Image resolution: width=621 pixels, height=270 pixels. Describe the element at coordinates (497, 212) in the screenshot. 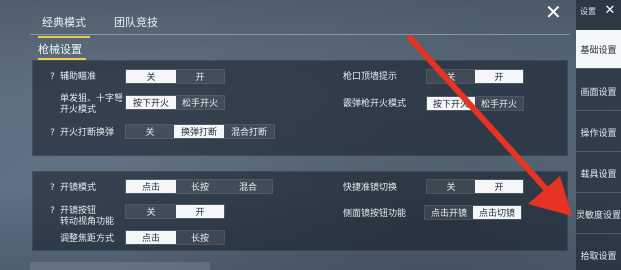

I see `side-scope-switch-option: 点击切镜` at that location.